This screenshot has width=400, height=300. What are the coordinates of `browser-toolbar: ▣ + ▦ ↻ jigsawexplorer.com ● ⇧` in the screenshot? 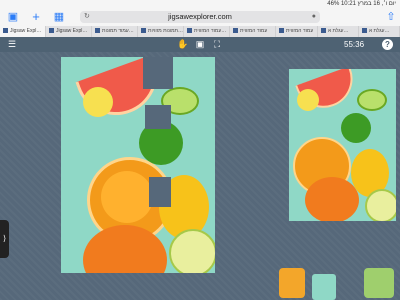 It's located at (200, 17).